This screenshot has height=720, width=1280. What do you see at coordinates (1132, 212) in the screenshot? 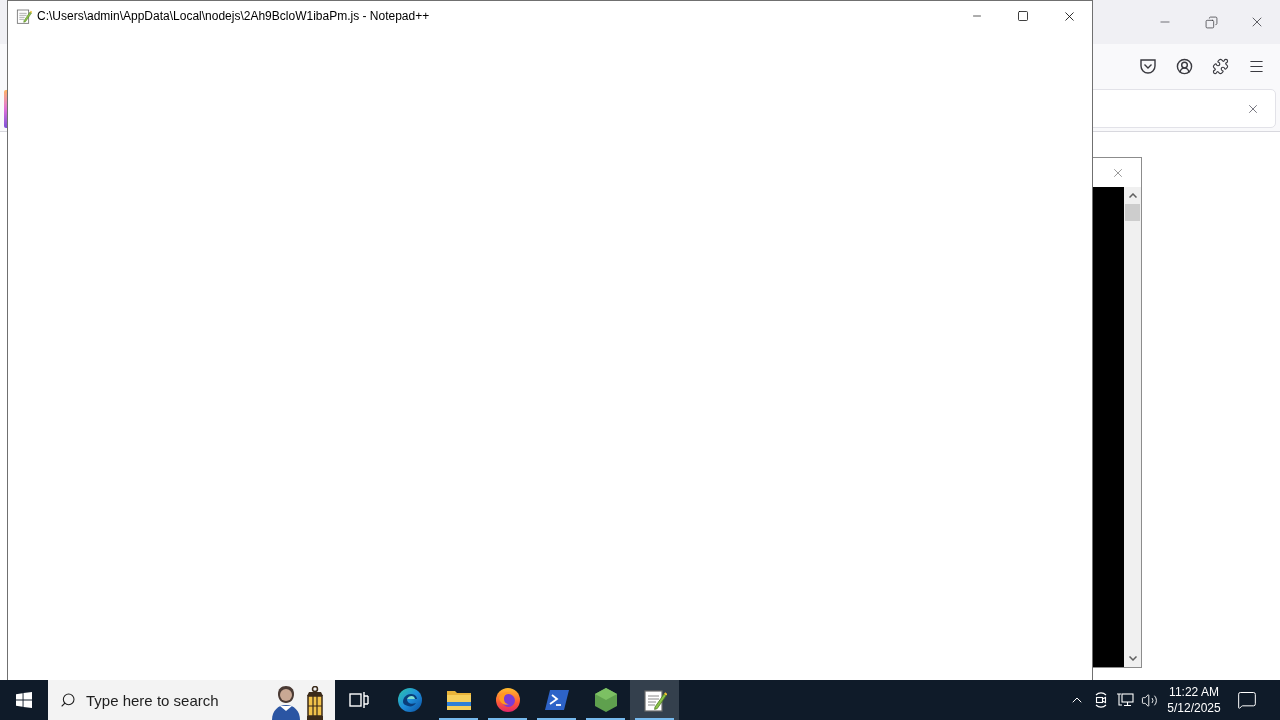
I see `scrollbar-thumb` at bounding box center [1132, 212].